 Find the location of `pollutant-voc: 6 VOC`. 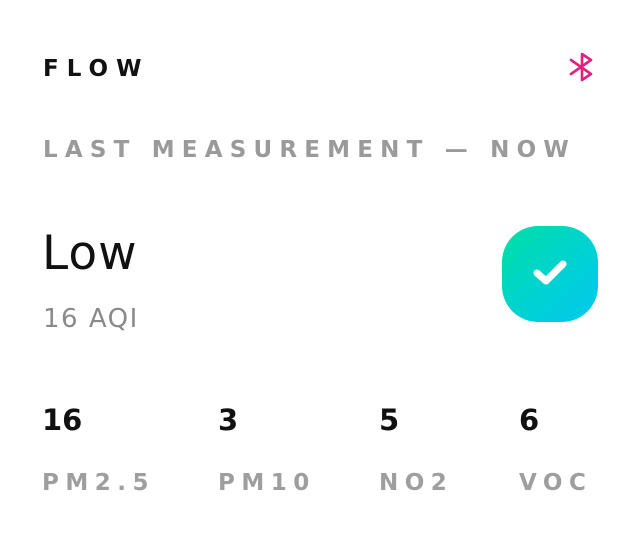

pollutant-voc: 6 VOC is located at coordinates (555, 448).